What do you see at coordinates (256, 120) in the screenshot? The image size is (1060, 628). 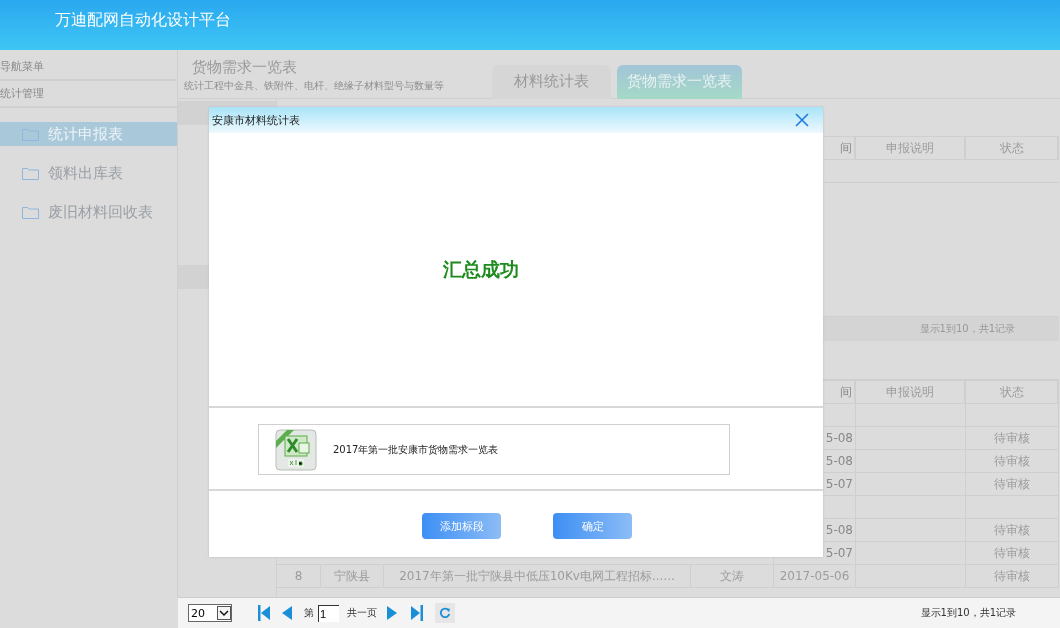 I see `dialog-title: 安康市材料统计表` at bounding box center [256, 120].